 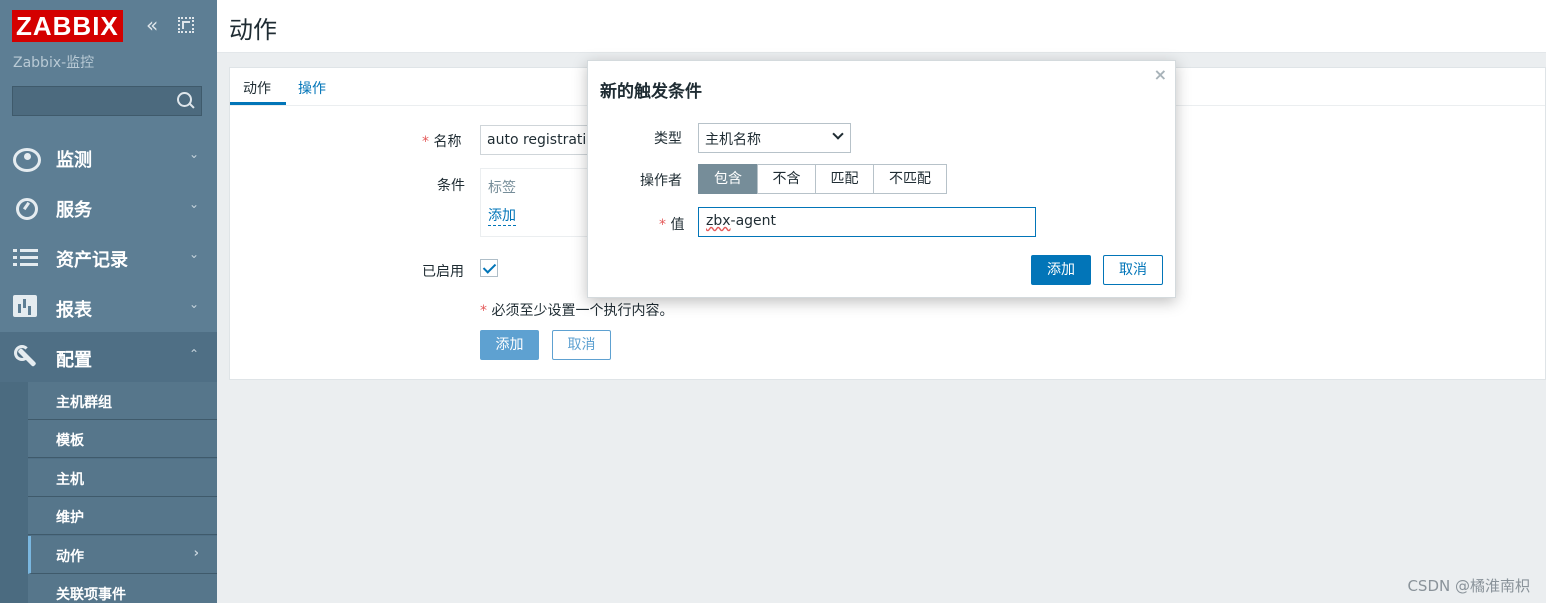 I want to click on collapse-sidebar-icon: «, so click(x=156, y=25).